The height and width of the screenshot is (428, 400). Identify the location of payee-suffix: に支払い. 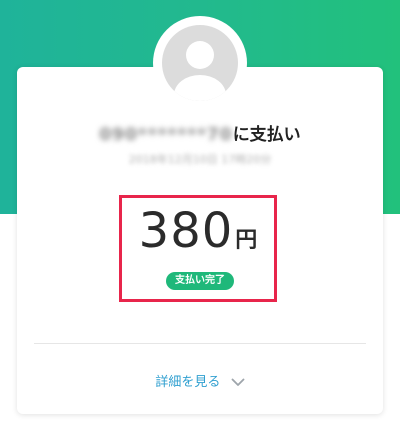
(266, 135).